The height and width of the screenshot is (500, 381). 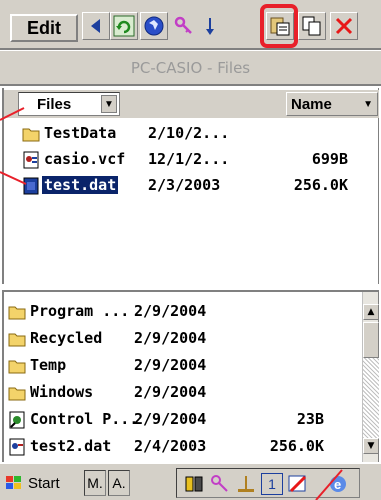 What do you see at coordinates (279, 26) in the screenshot?
I see `highlight-box` at bounding box center [279, 26].